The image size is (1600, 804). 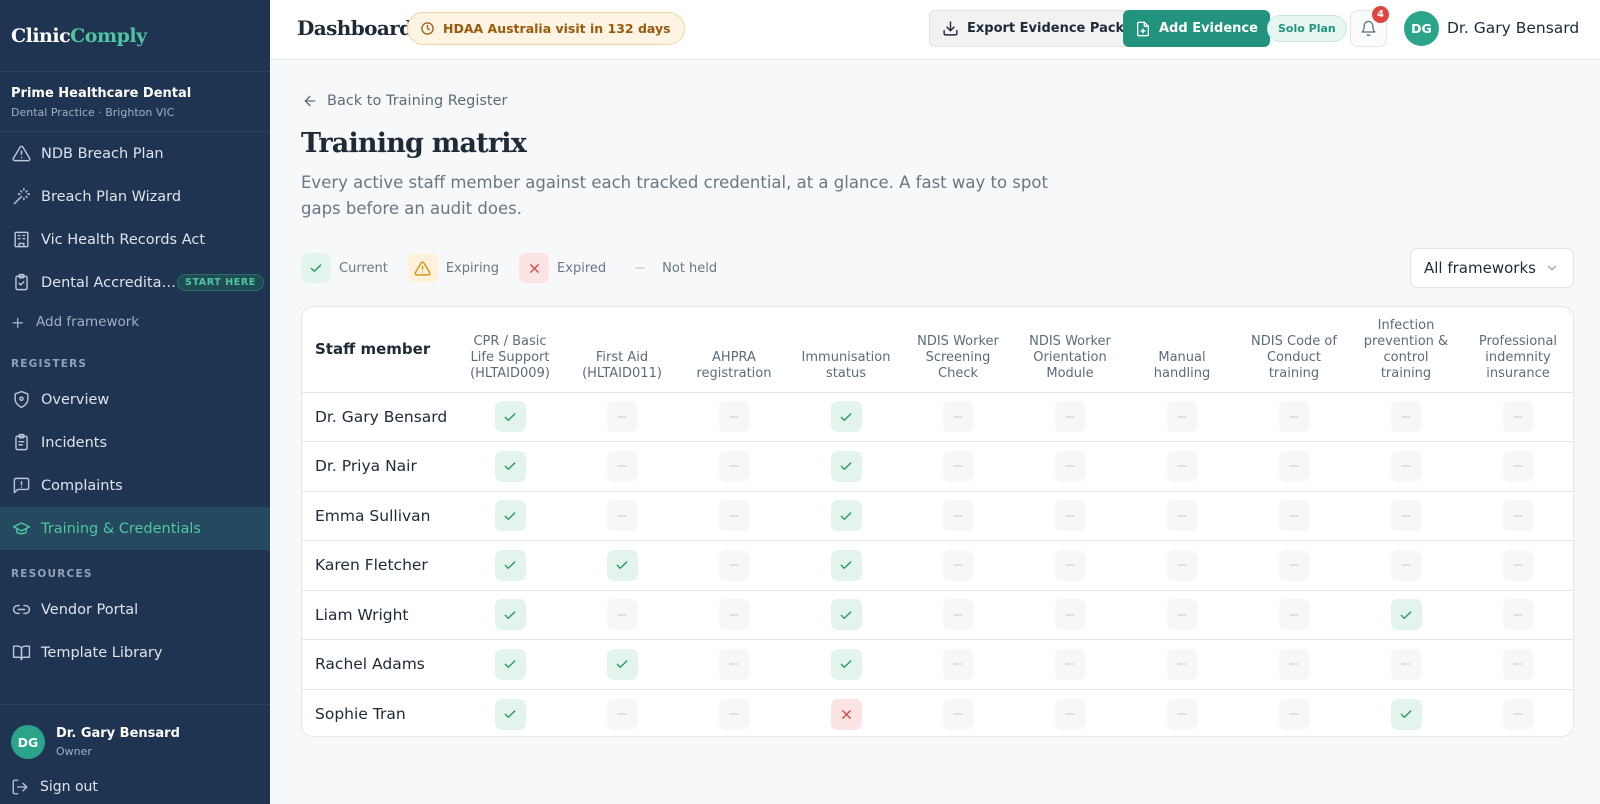 What do you see at coordinates (79, 36) in the screenshot?
I see `brand-logo: ClinicComply` at bounding box center [79, 36].